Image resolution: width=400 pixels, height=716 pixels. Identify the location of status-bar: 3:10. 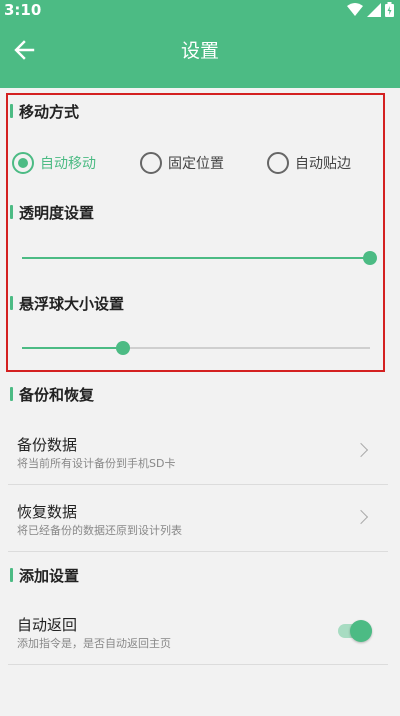
(200, 10).